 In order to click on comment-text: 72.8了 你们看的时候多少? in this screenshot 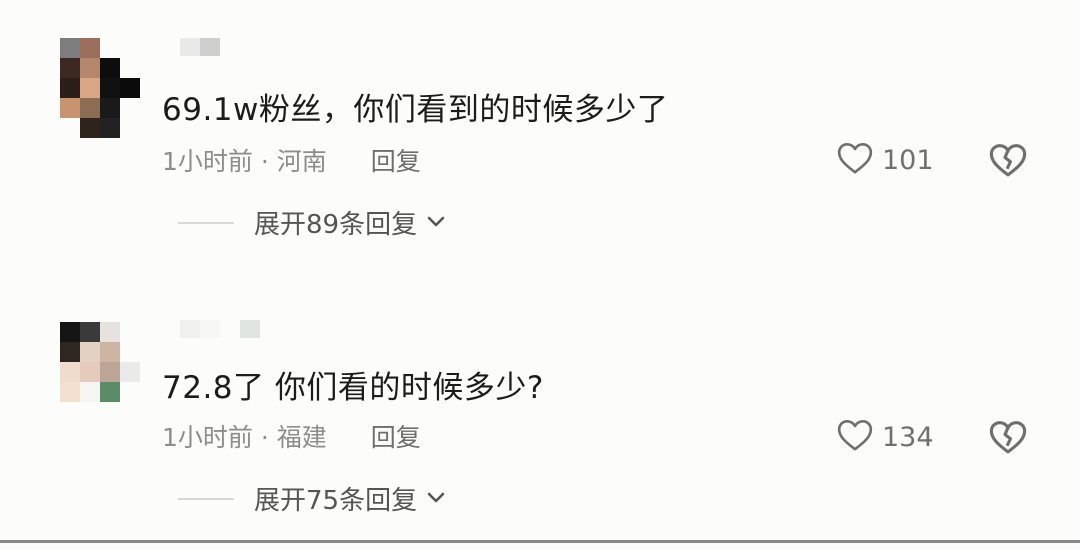, I will do `click(353, 388)`.